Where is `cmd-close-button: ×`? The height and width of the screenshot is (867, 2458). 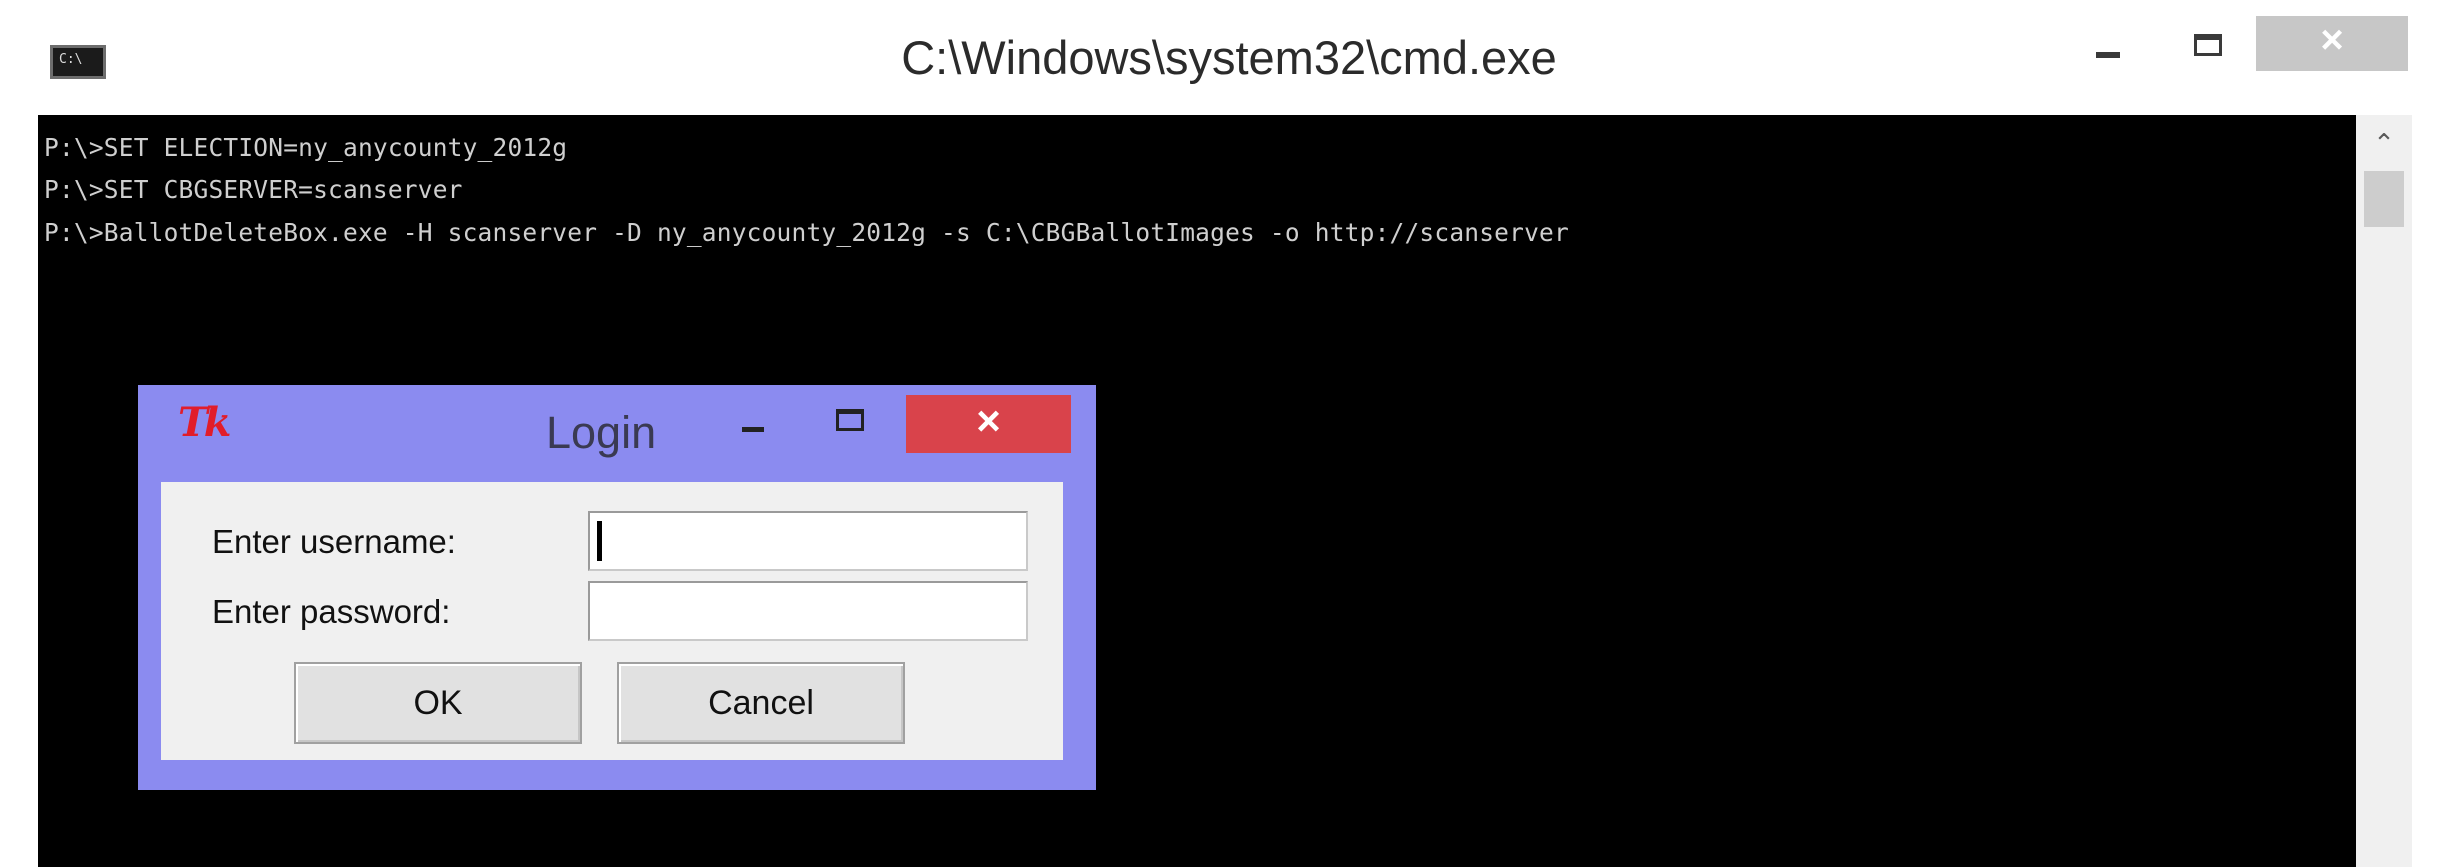
cmd-close-button: × is located at coordinates (2332, 43).